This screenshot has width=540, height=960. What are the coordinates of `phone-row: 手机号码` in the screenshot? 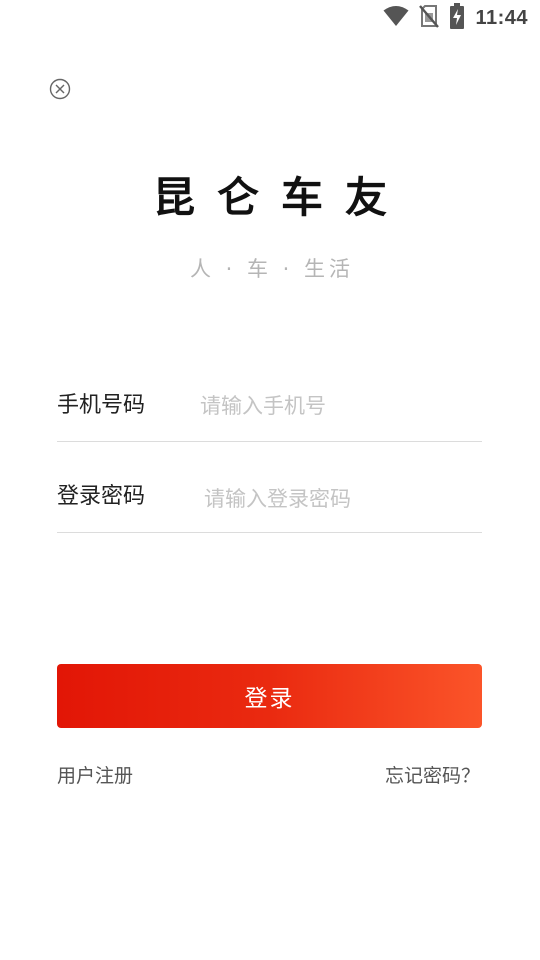 It's located at (269, 411).